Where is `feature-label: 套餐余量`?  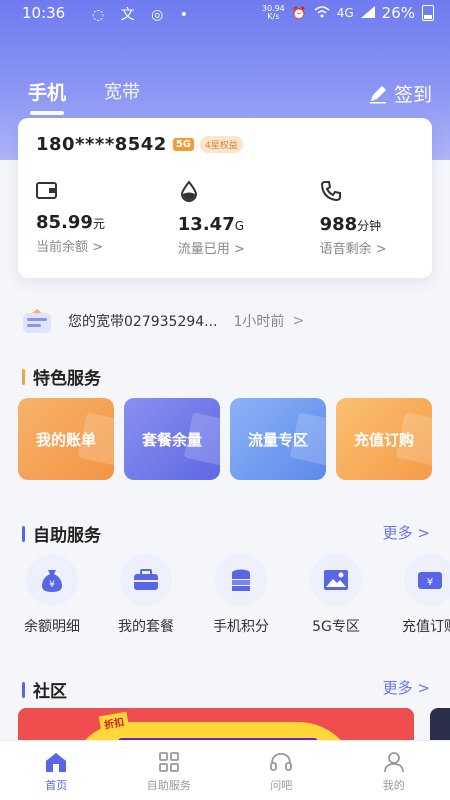
feature-label: 套餐余量 is located at coordinates (171, 439).